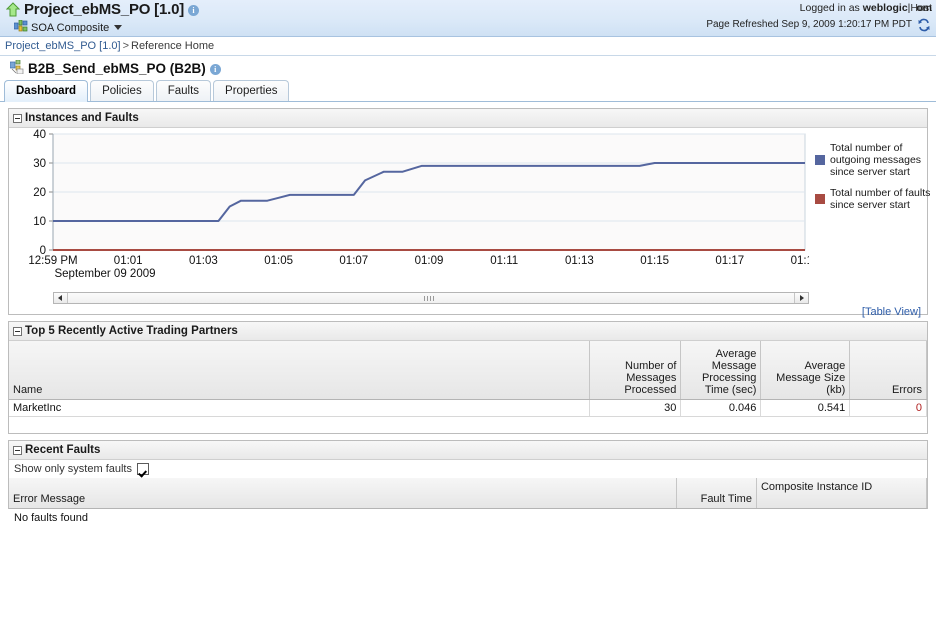 The image size is (936, 621). I want to click on cell-errors: 0, so click(888, 408).